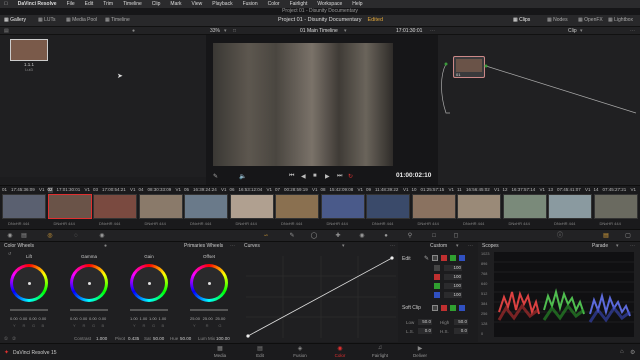  What do you see at coordinates (250, 4) in the screenshot?
I see `menu-fusion: Fusion` at bounding box center [250, 4].